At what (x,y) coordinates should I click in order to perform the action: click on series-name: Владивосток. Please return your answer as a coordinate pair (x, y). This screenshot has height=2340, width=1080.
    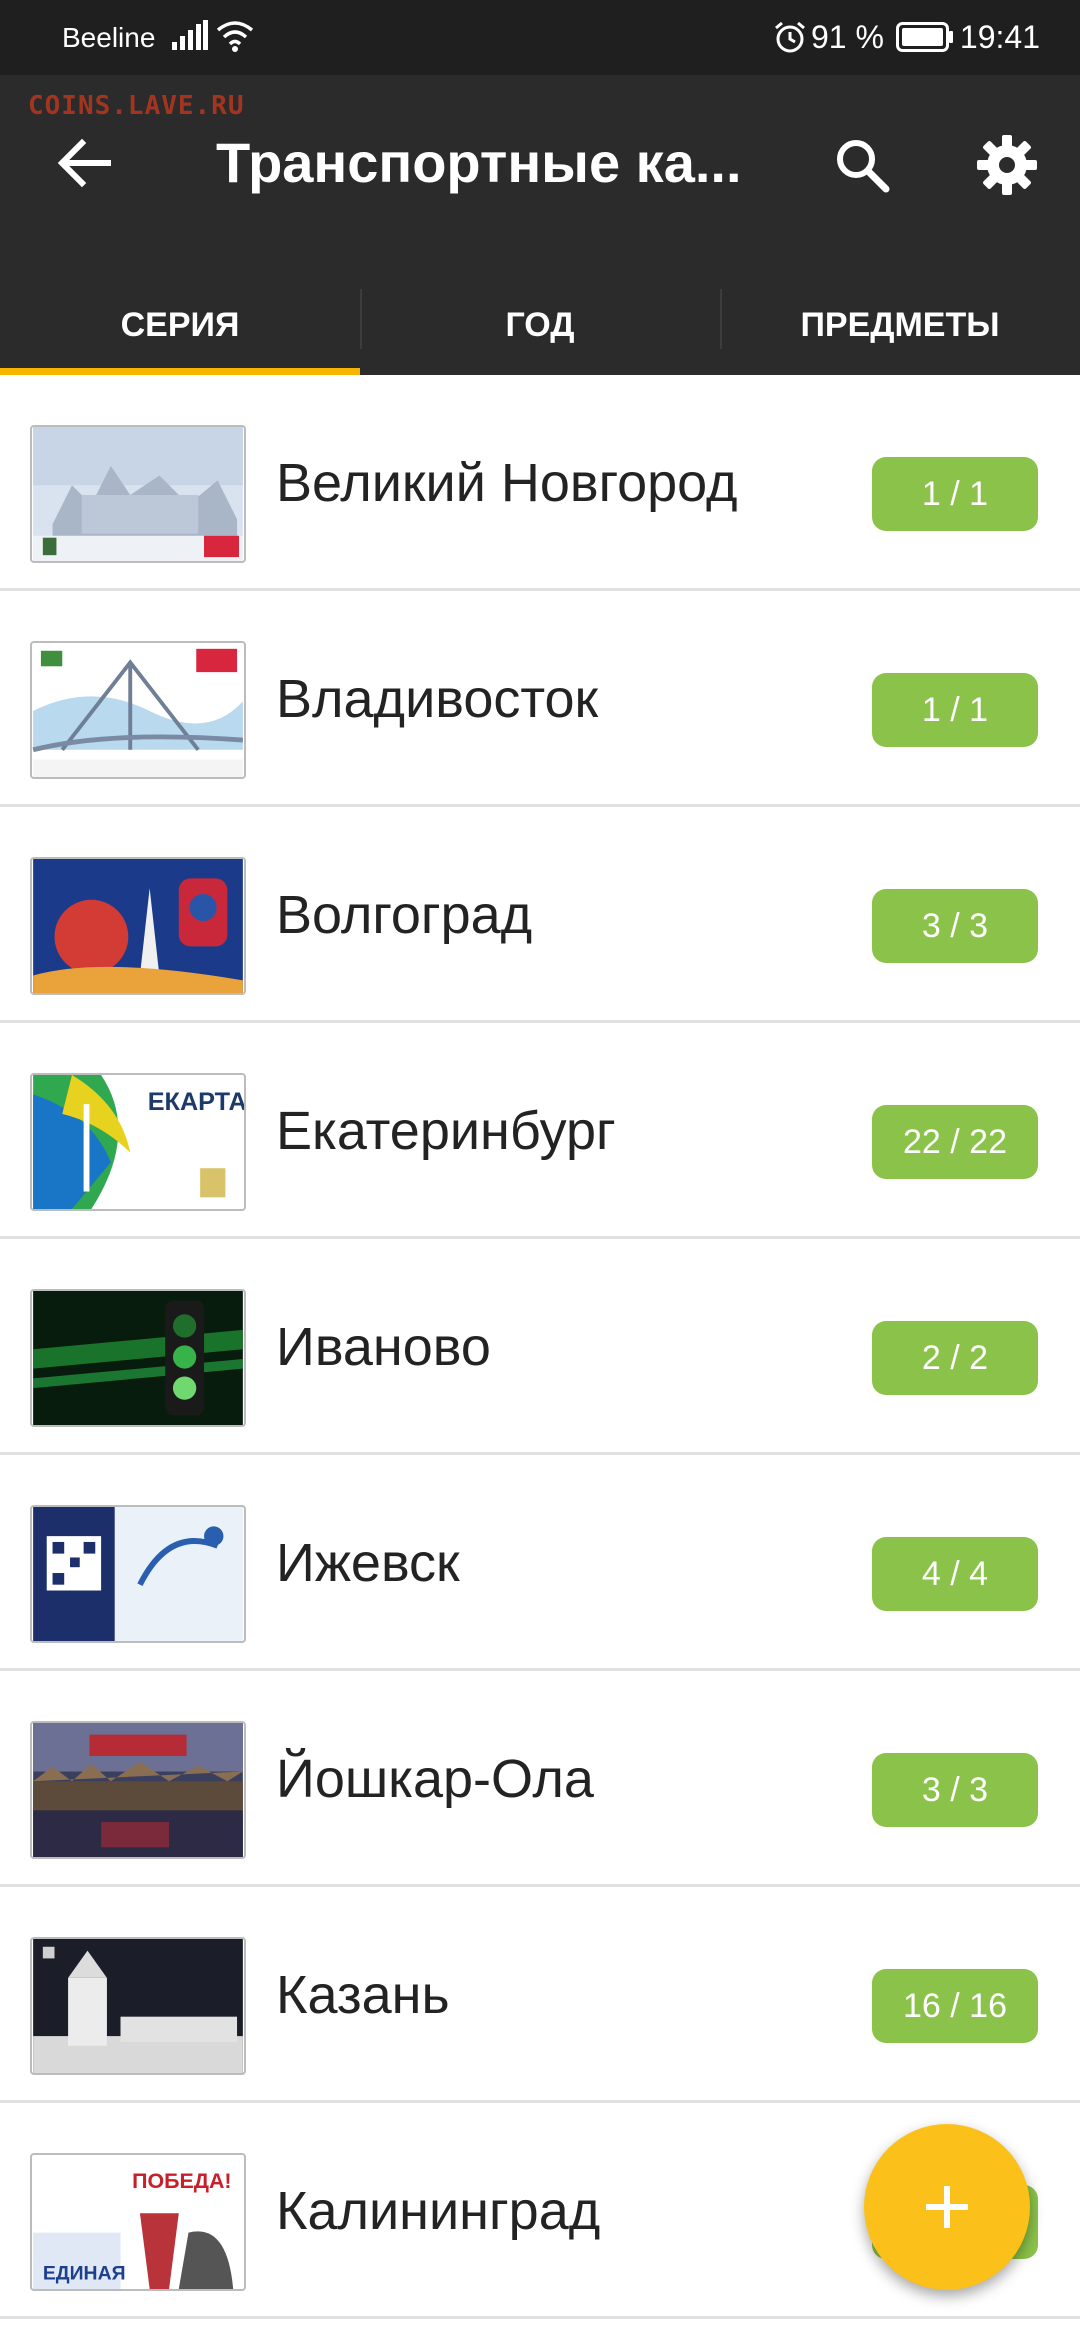
    Looking at the image, I should click on (437, 699).